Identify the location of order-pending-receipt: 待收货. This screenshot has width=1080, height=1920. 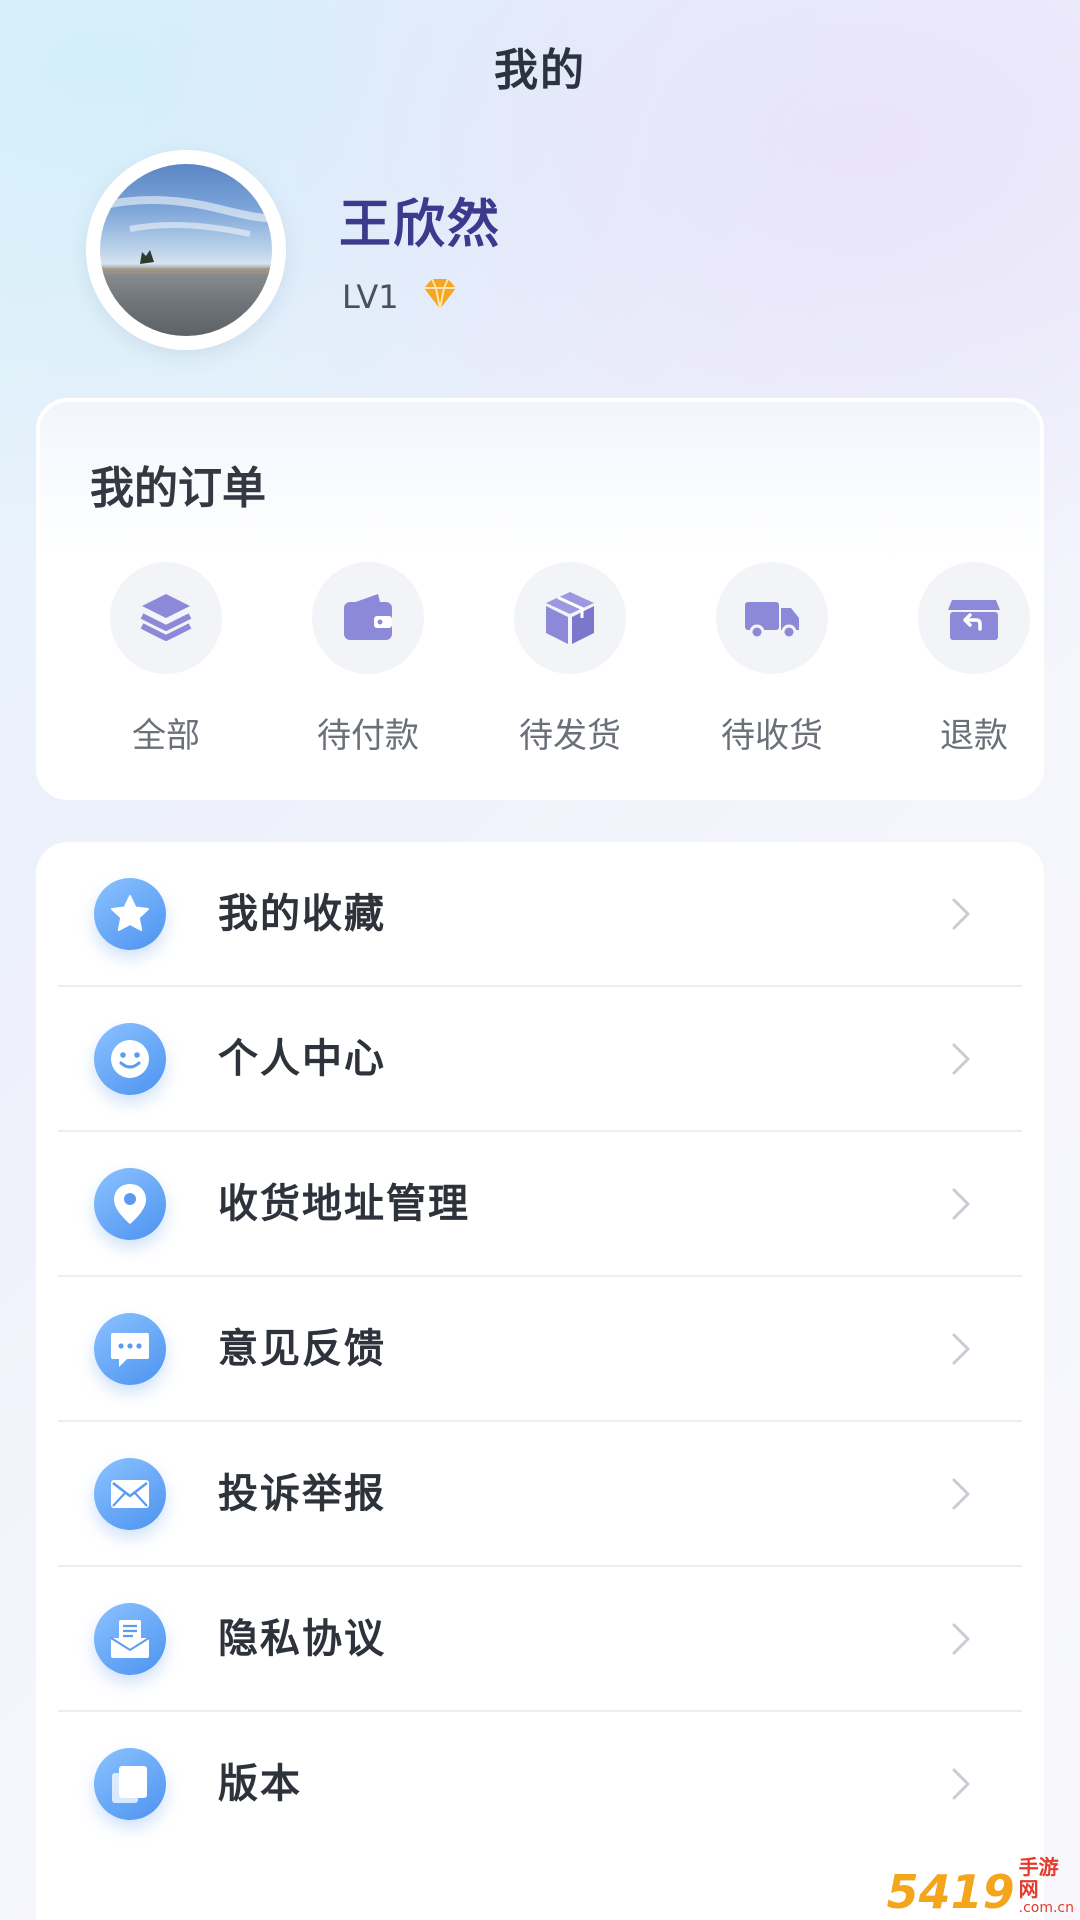
(772, 659).